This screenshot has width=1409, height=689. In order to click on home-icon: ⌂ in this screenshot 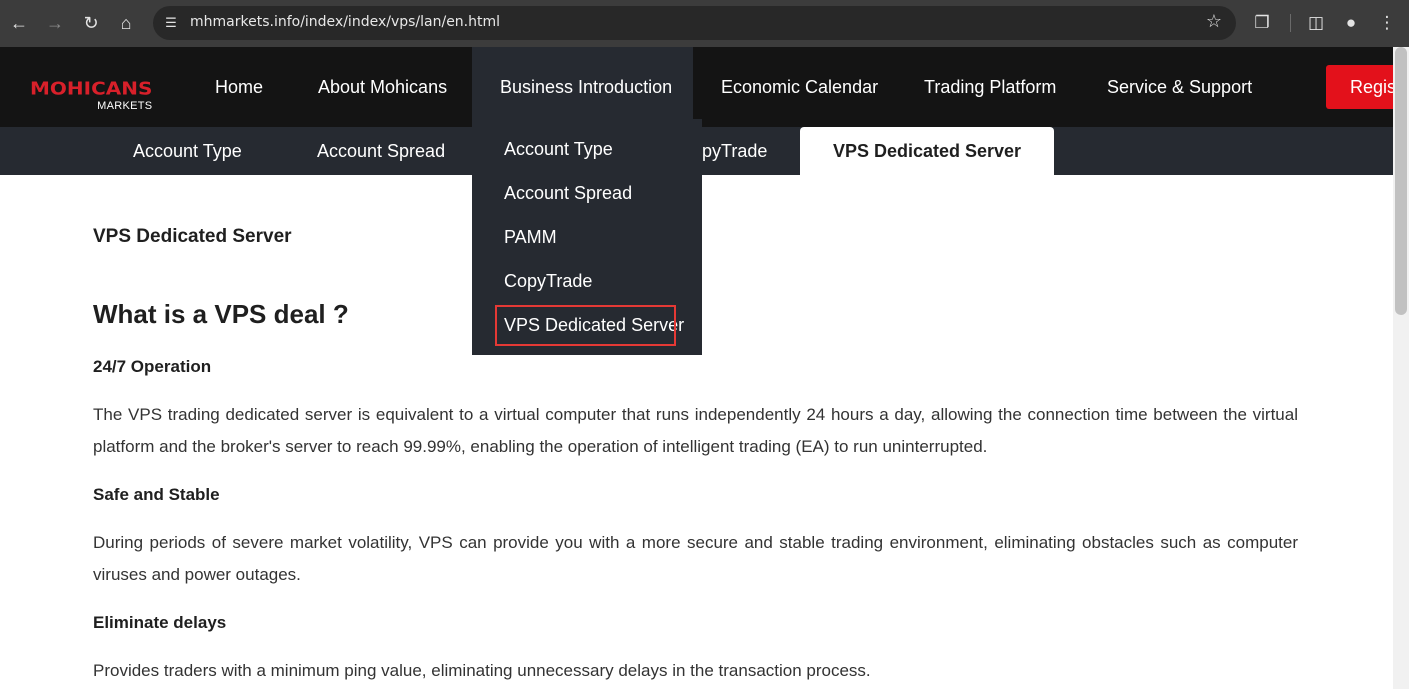, I will do `click(126, 23)`.